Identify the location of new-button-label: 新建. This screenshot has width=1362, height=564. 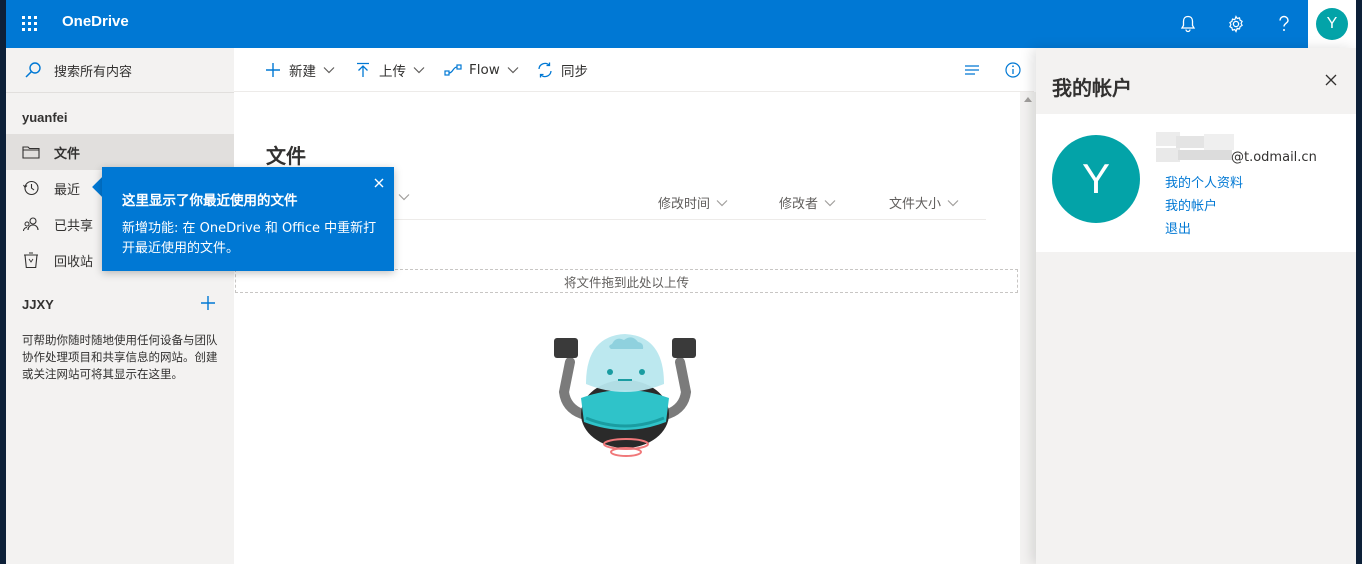
(302, 72).